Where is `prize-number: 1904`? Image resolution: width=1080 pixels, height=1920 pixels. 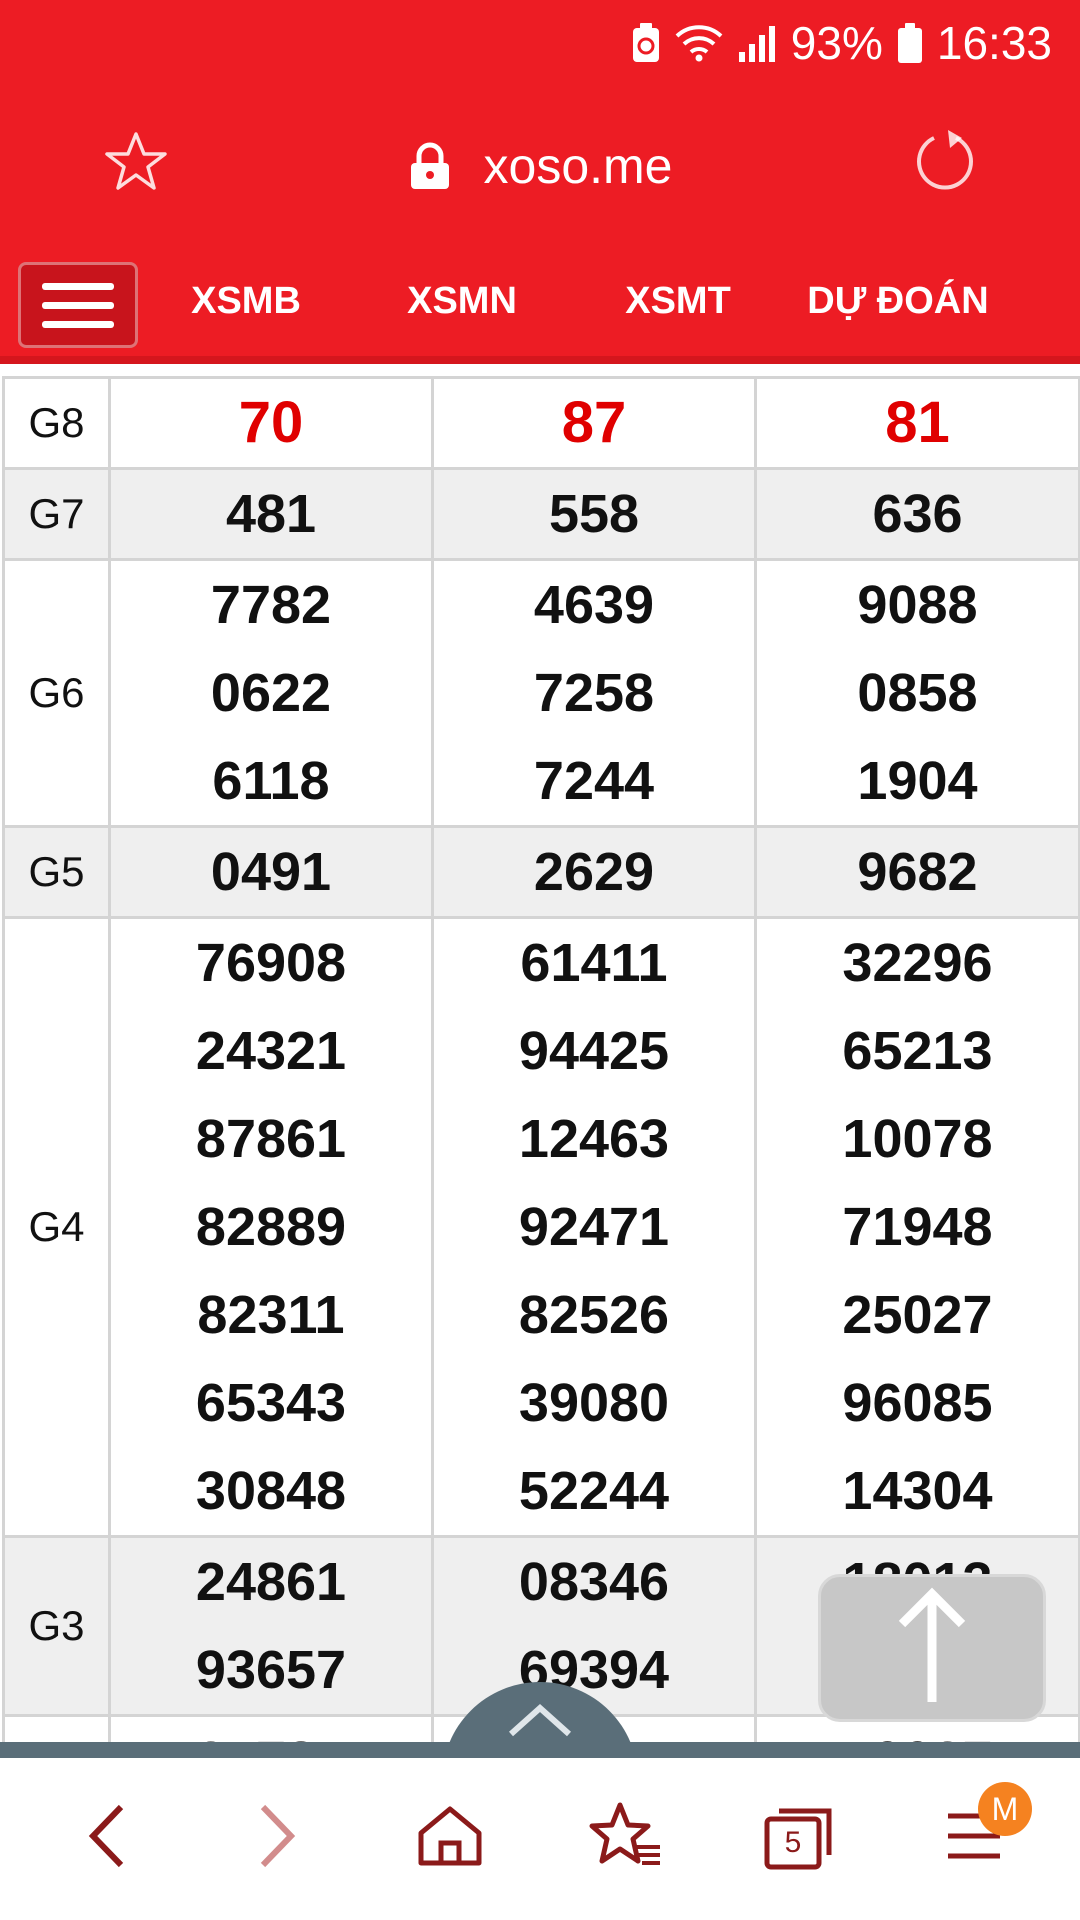 prize-number: 1904 is located at coordinates (917, 781).